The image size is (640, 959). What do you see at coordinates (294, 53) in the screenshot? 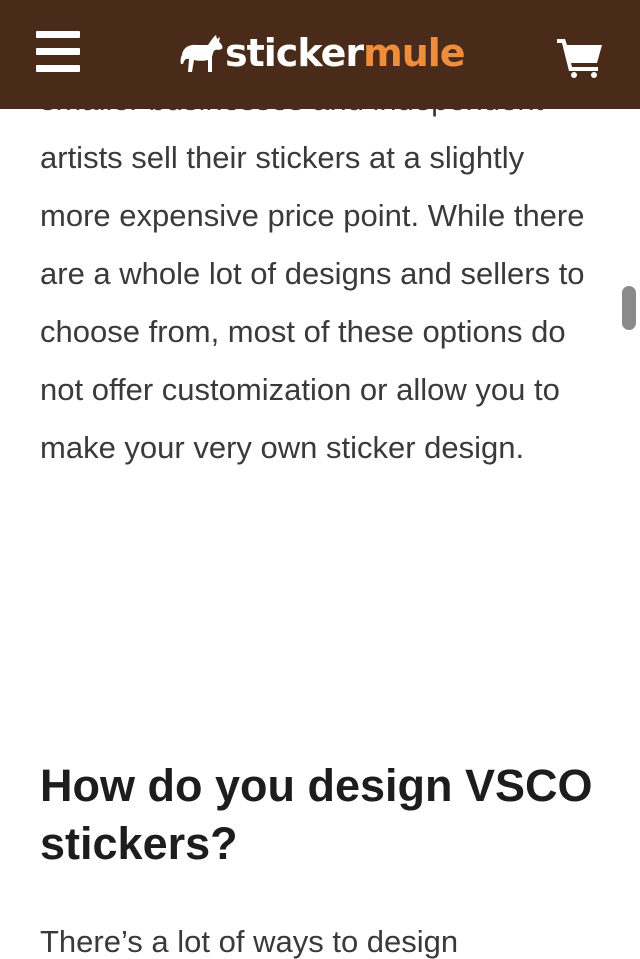
I see `logo-text-sticker: sticker` at bounding box center [294, 53].